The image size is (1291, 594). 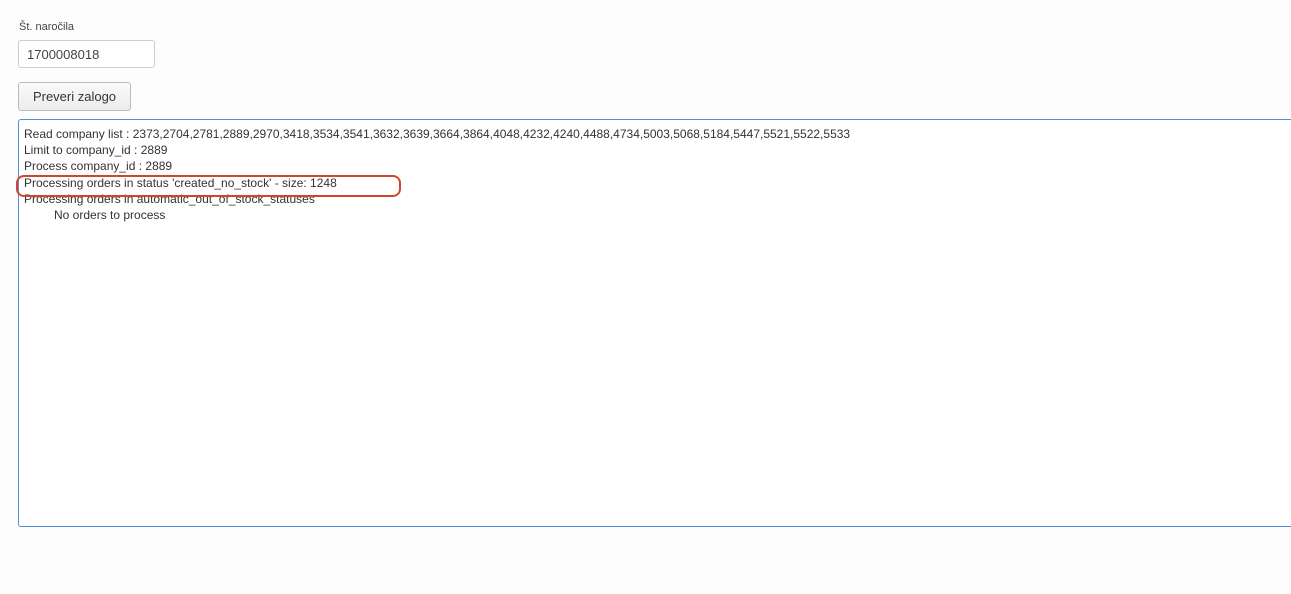 What do you see at coordinates (110, 215) in the screenshot?
I see `log-line: No orders to process` at bounding box center [110, 215].